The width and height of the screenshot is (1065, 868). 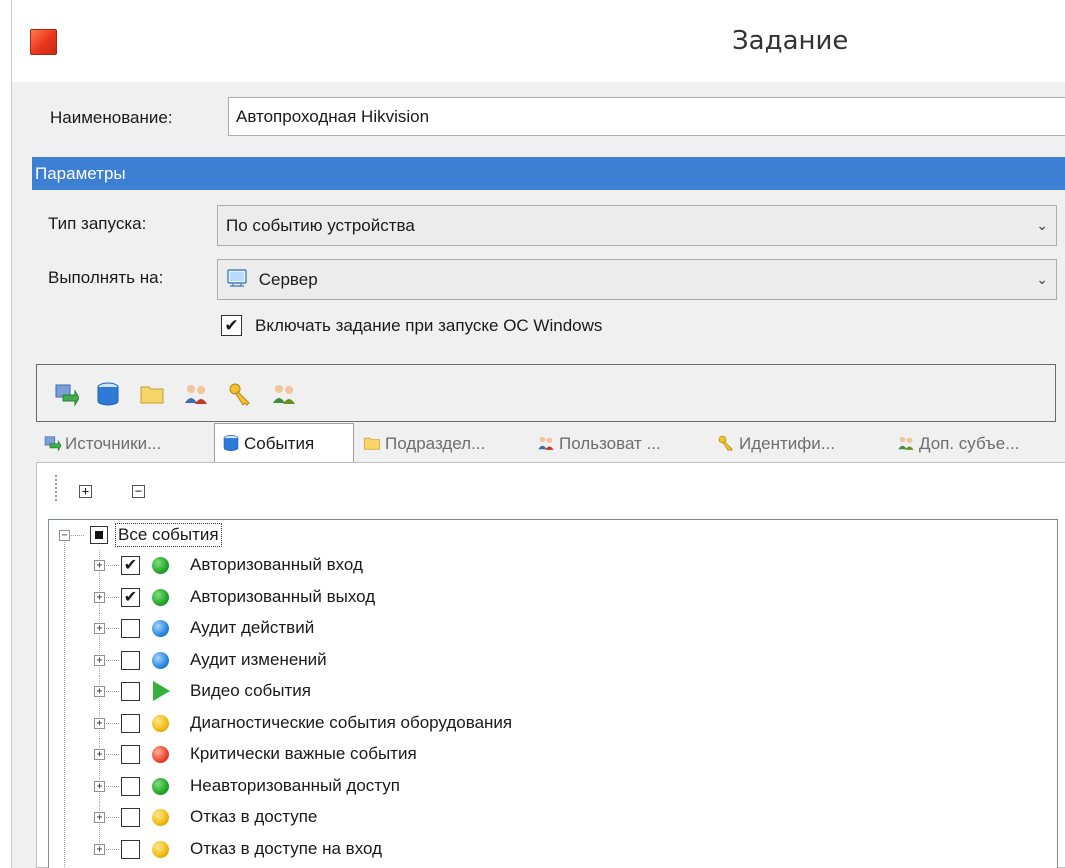 I want to click on tree-item-label: Неавторизованный доступ, so click(x=295, y=785).